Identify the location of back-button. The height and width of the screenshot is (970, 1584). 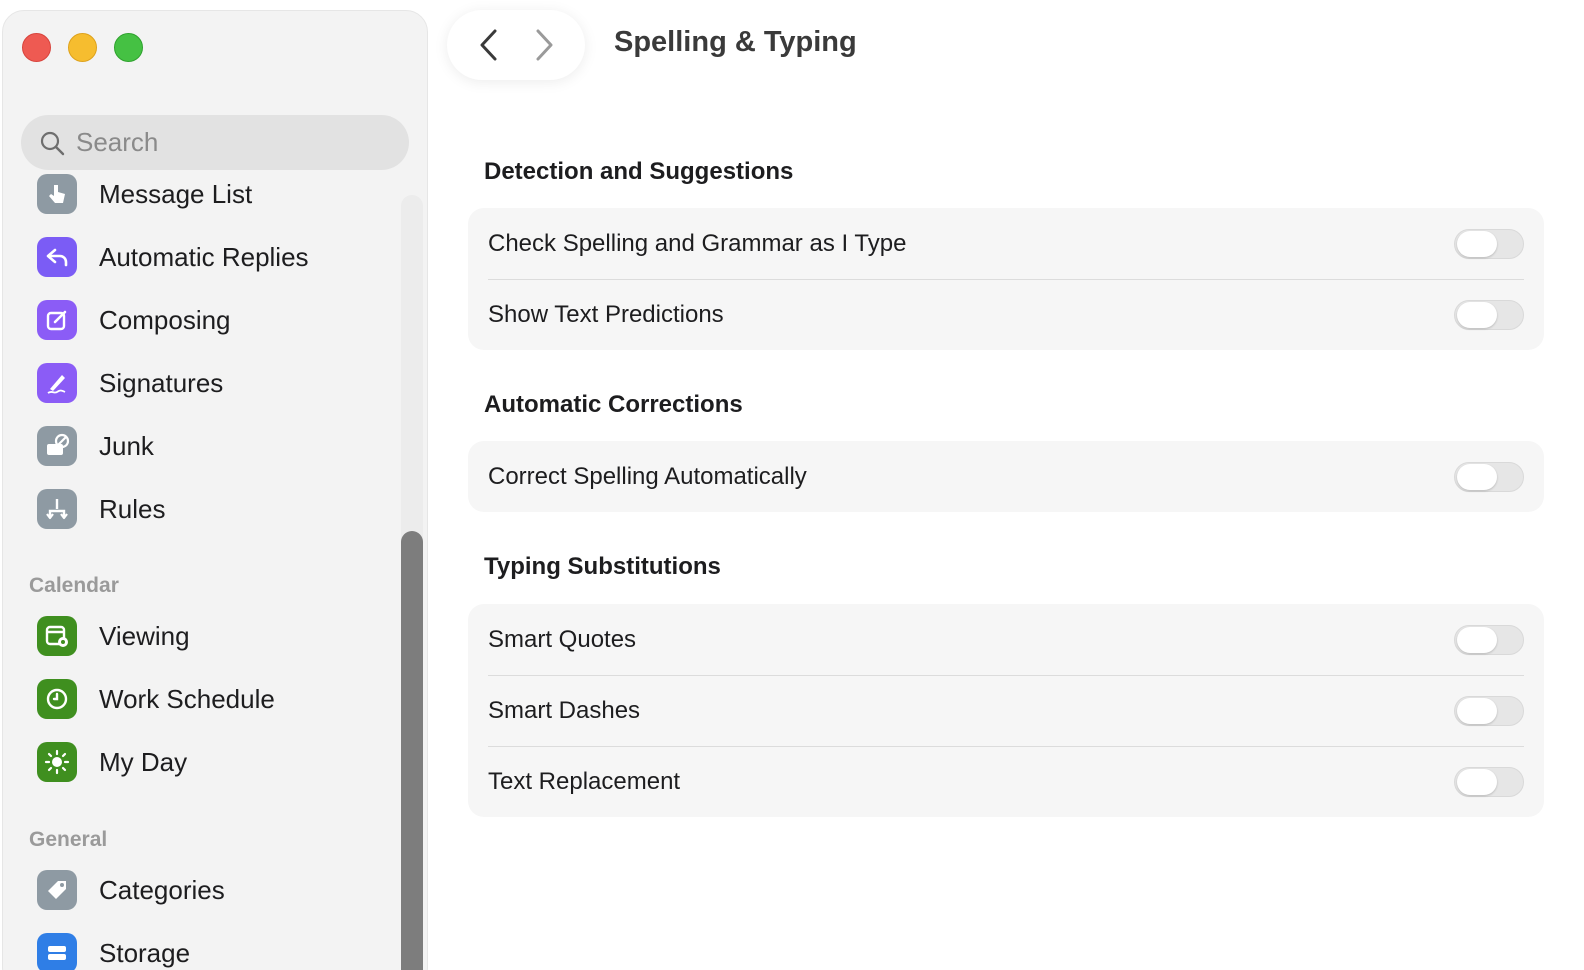
(489, 45).